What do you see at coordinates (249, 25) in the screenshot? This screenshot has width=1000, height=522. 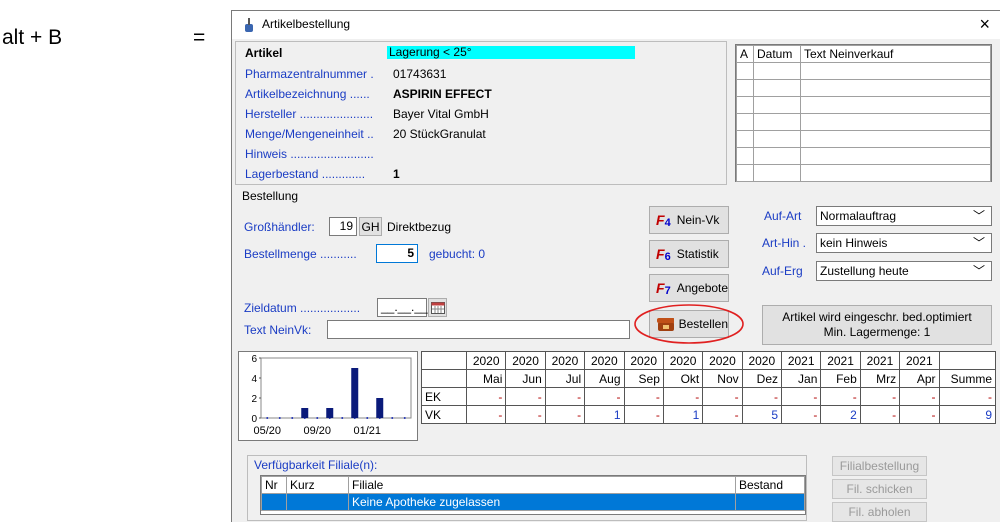 I see `app-icon` at bounding box center [249, 25].